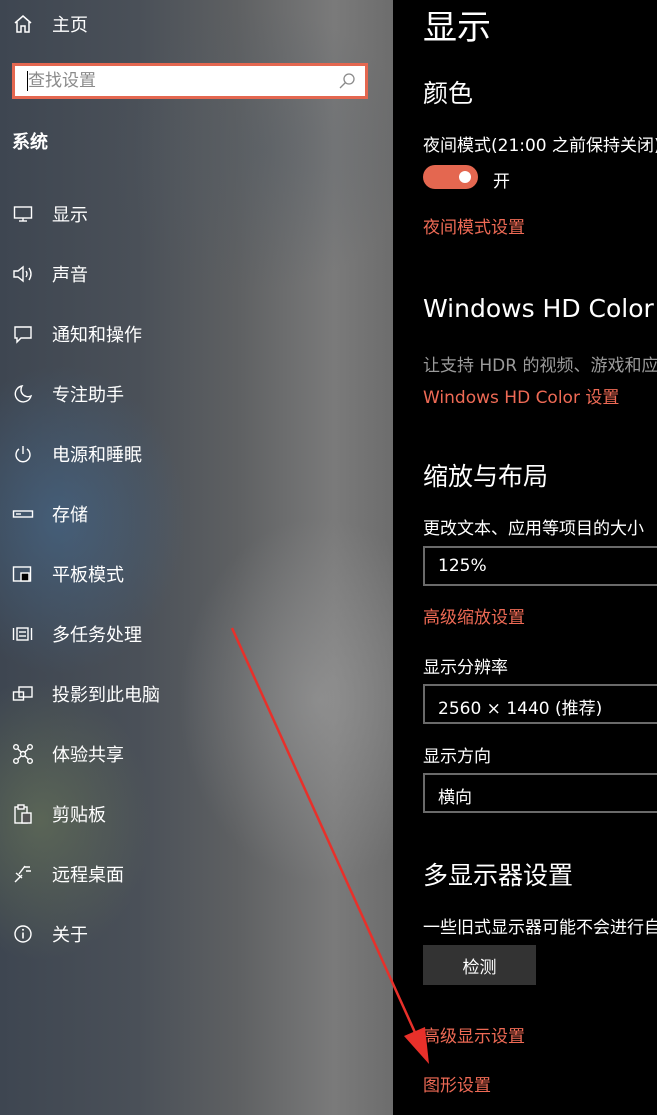  What do you see at coordinates (540, 793) in the screenshot?
I see `orientation-dropdown: 横向` at bounding box center [540, 793].